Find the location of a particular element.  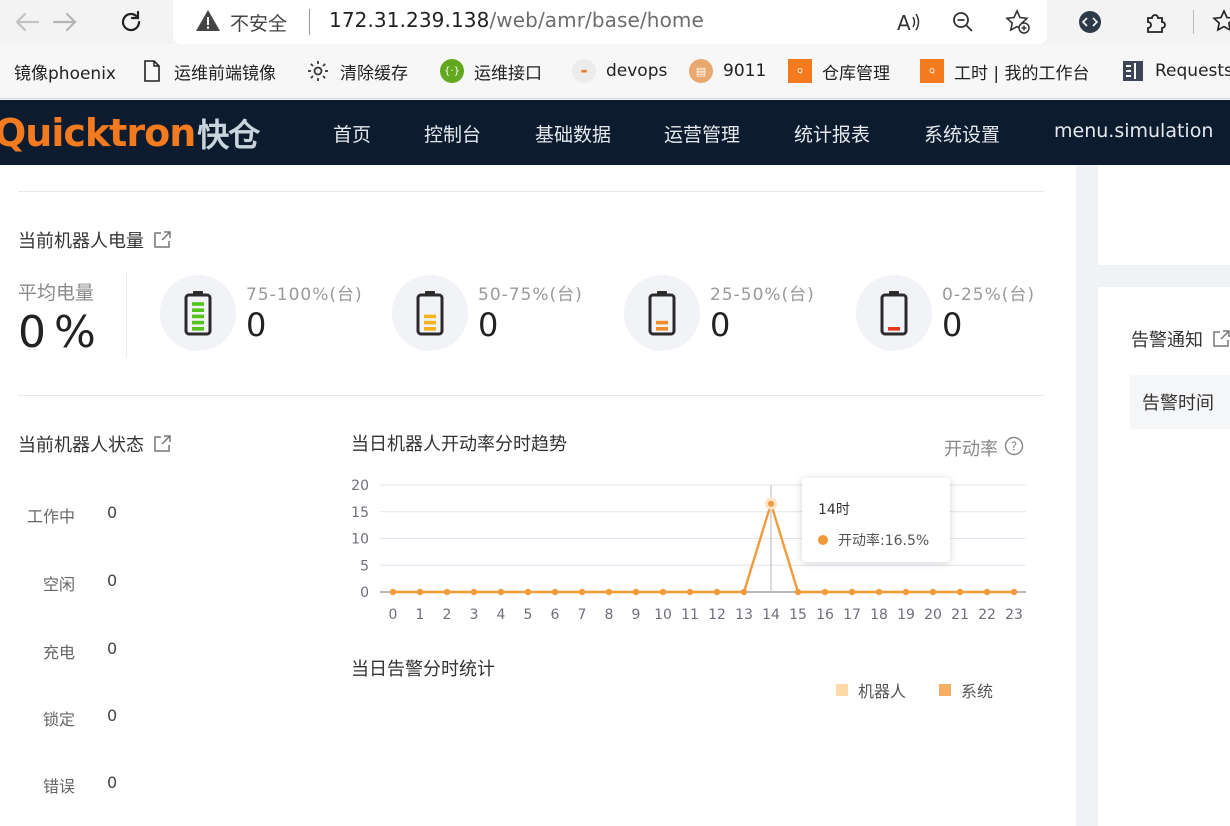

url-text: 172.31.239.138/web/amr/base/home is located at coordinates (516, 20).